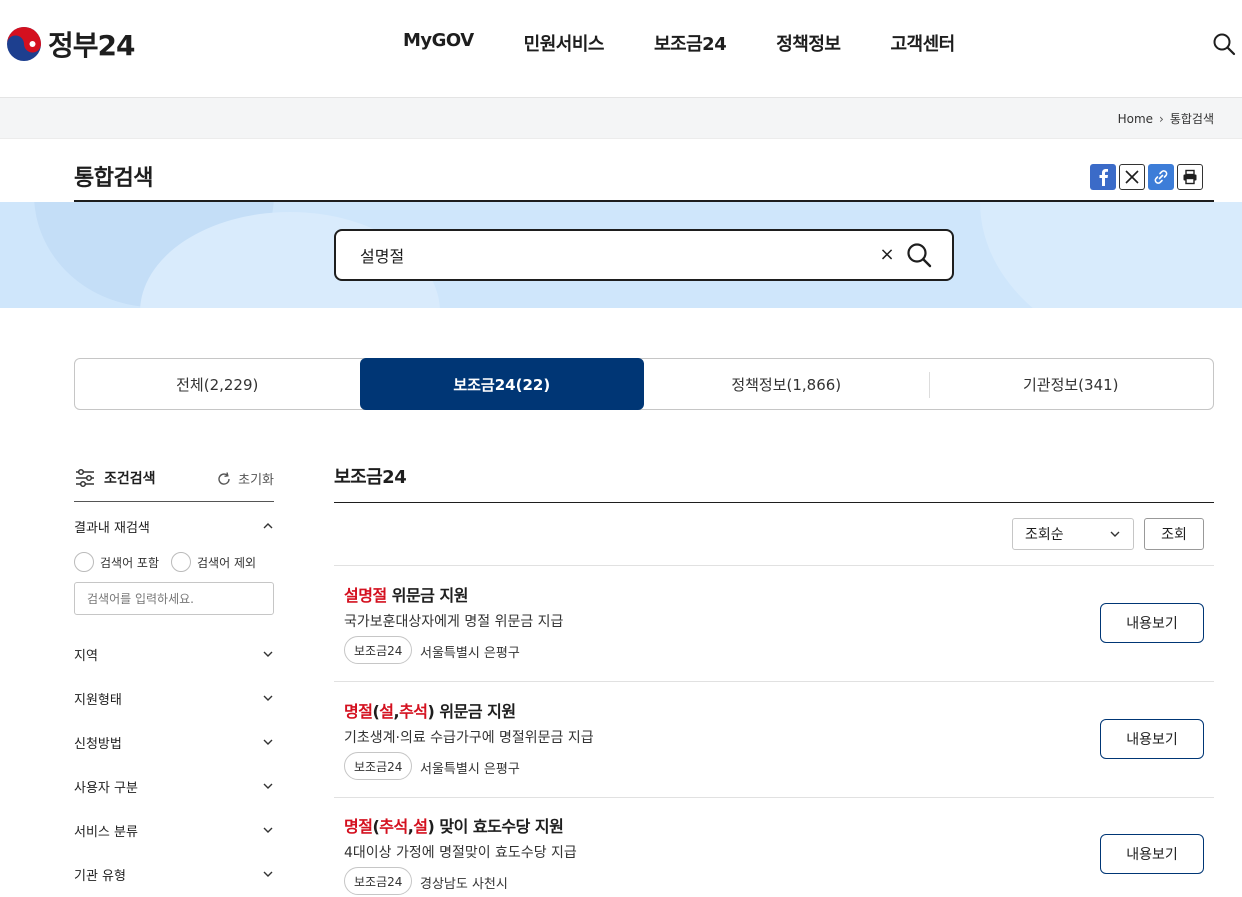 This screenshot has width=1242, height=897. Describe the element at coordinates (774, 502) in the screenshot. I see `results-divider` at that location.